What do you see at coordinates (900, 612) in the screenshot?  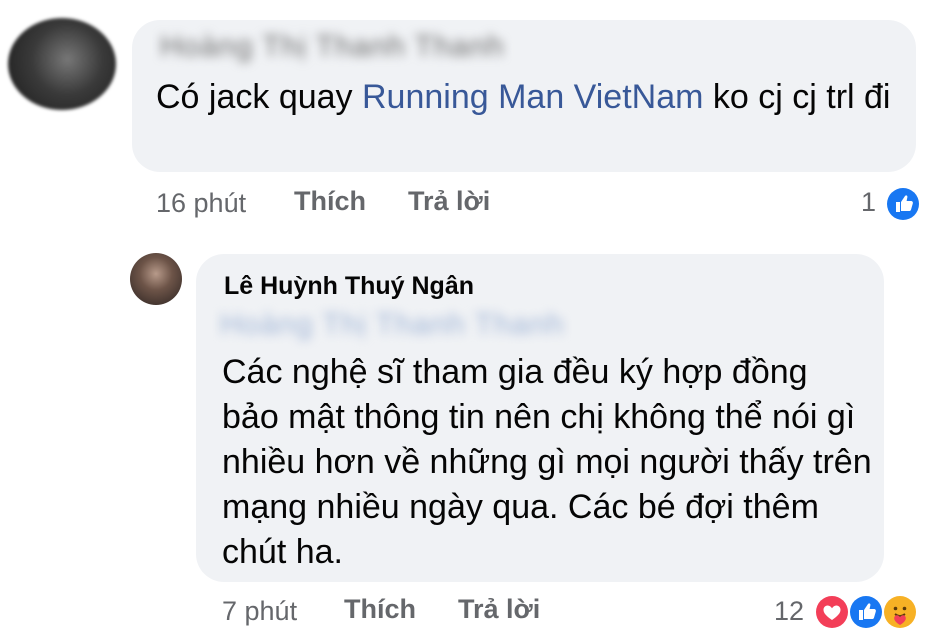 I see `care-icon` at bounding box center [900, 612].